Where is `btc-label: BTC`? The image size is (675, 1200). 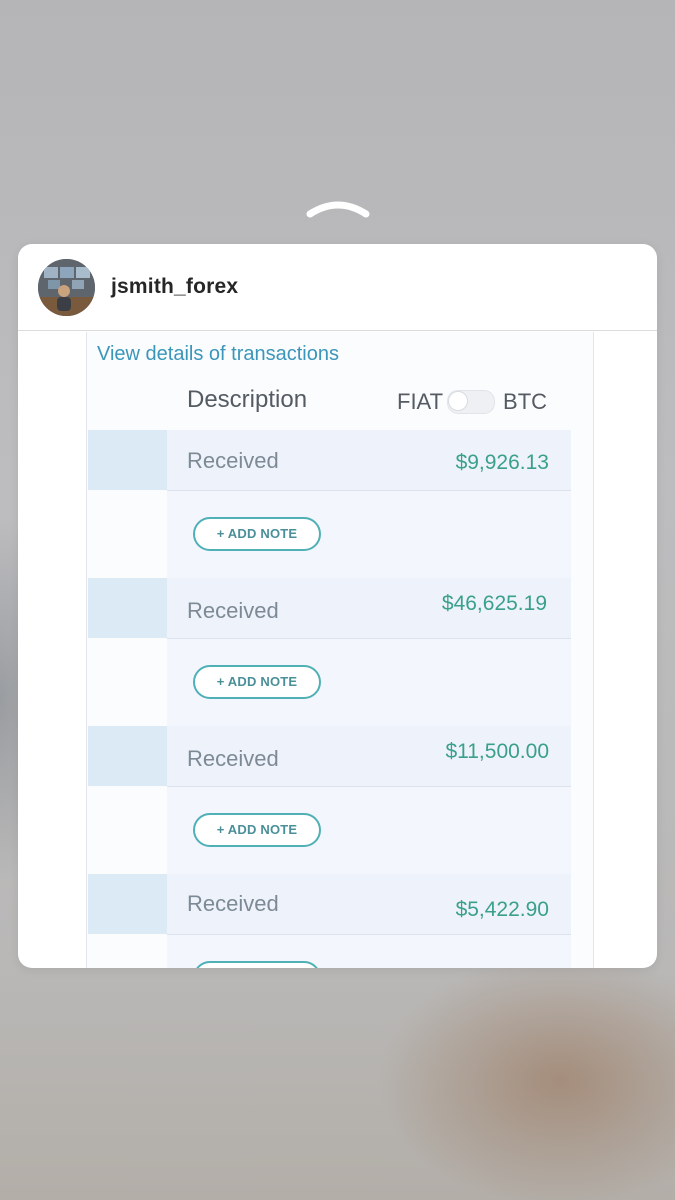
btc-label: BTC is located at coordinates (525, 401).